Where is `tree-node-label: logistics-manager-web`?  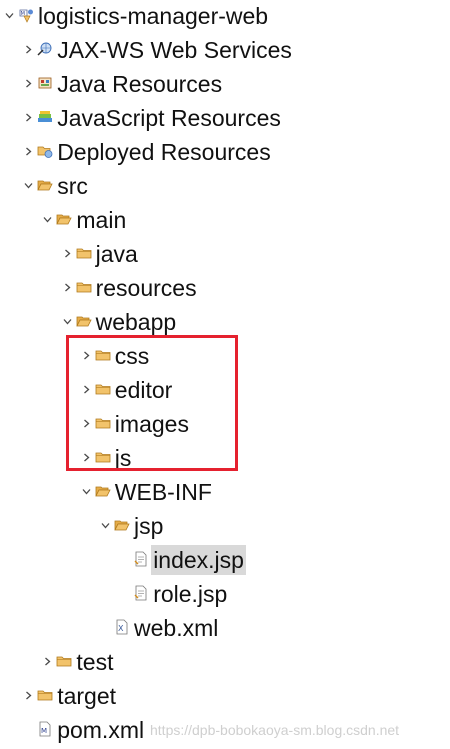
tree-node-label: logistics-manager-web is located at coordinates (153, 16).